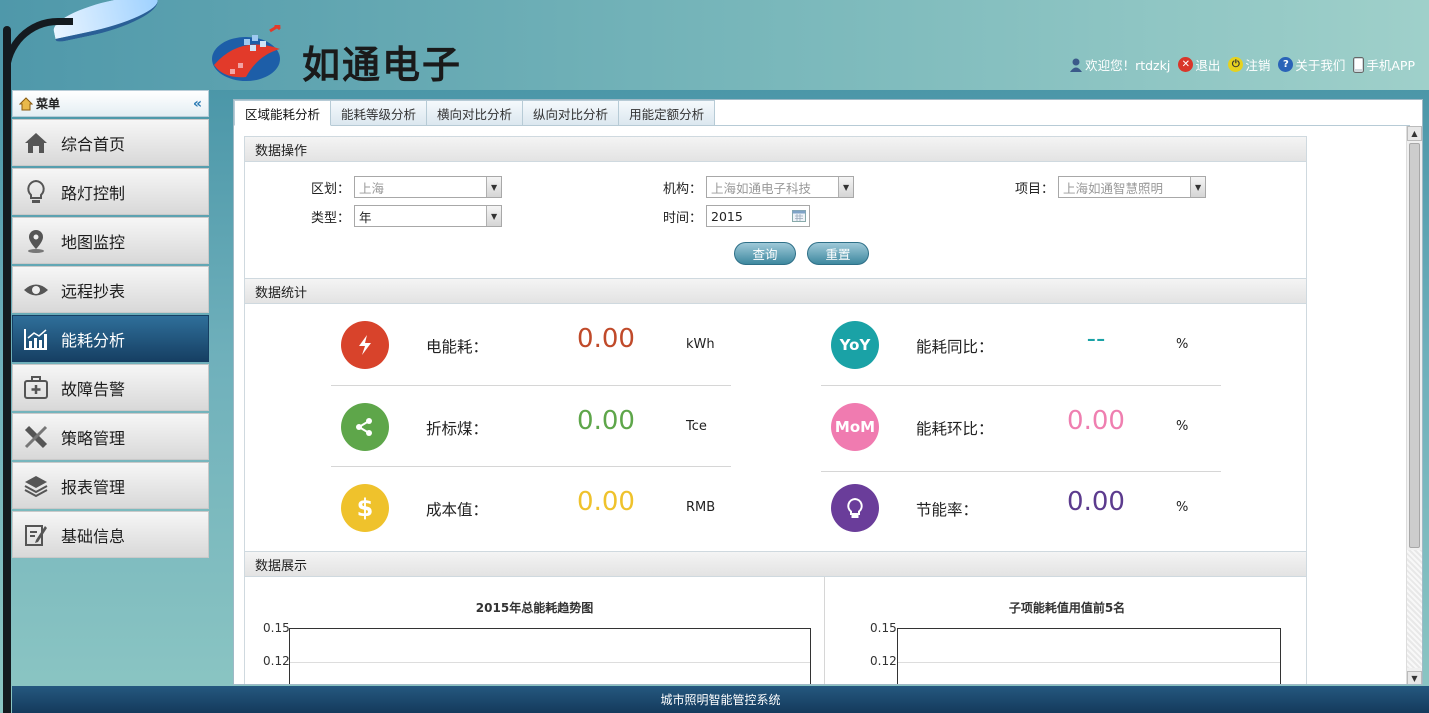 The height and width of the screenshot is (713, 1429). I want to click on lightning-icon, so click(365, 345).